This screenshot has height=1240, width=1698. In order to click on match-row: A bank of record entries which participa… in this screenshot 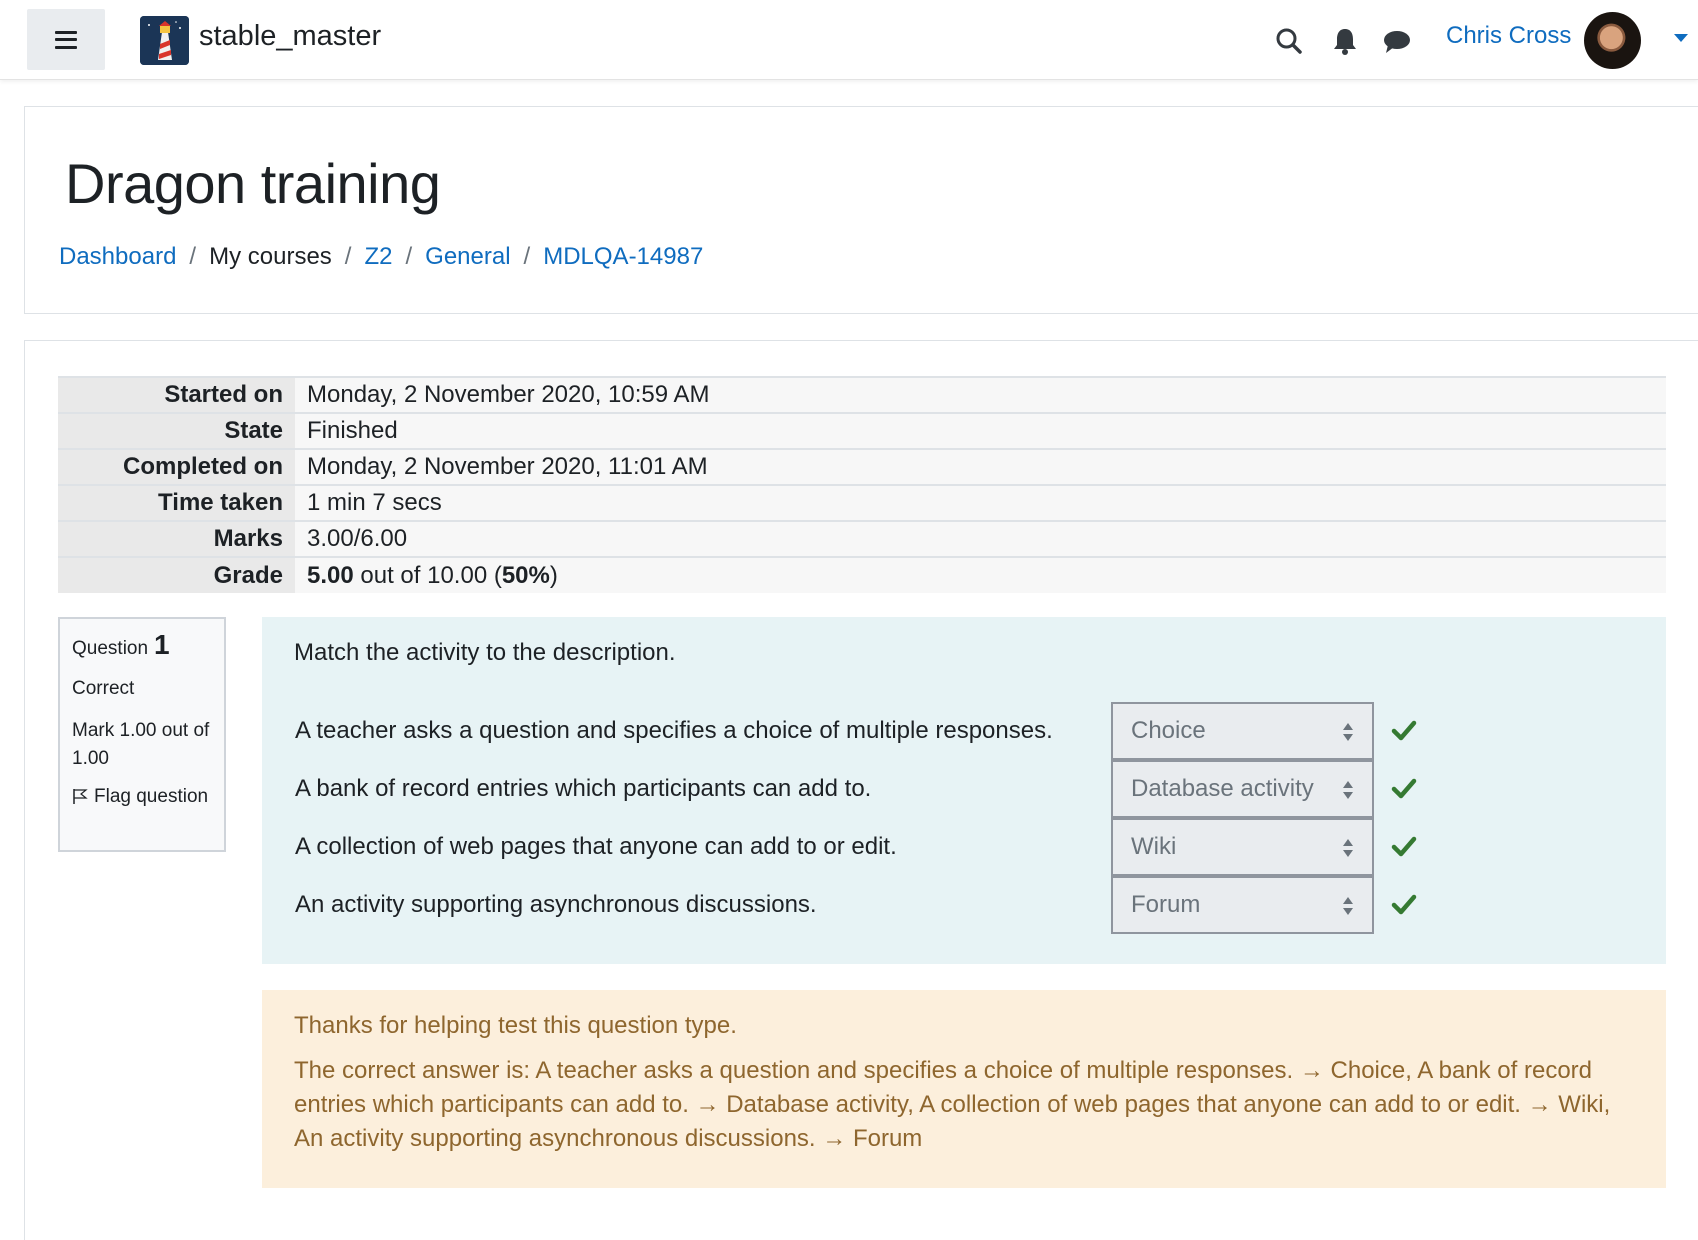, I will do `click(975, 789)`.